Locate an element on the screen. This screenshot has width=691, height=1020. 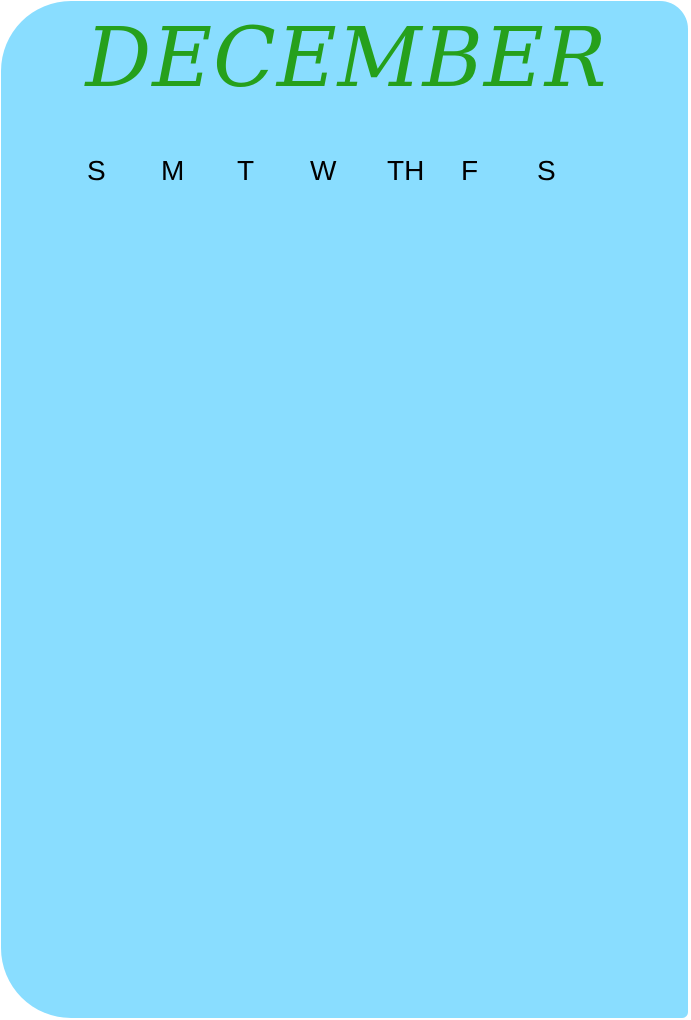
month-title: DECEMBER is located at coordinates (346, 58).